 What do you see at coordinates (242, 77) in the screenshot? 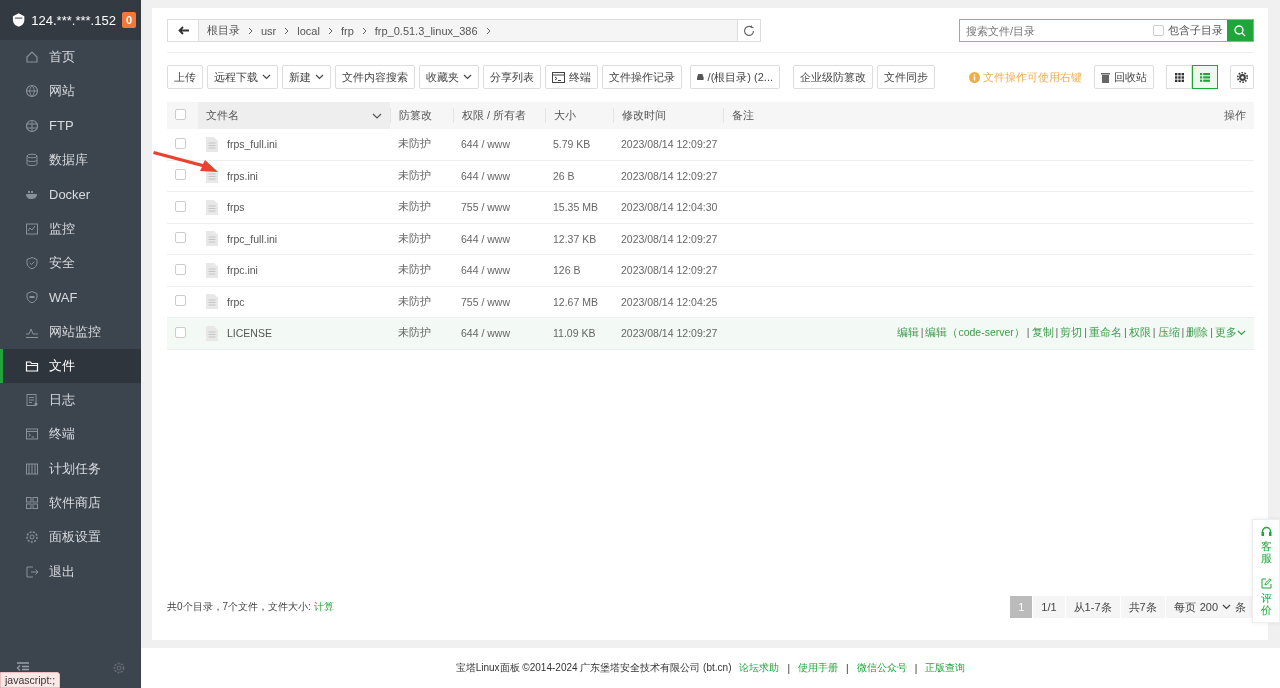
I see `toolbar-button: 远程下载` at bounding box center [242, 77].